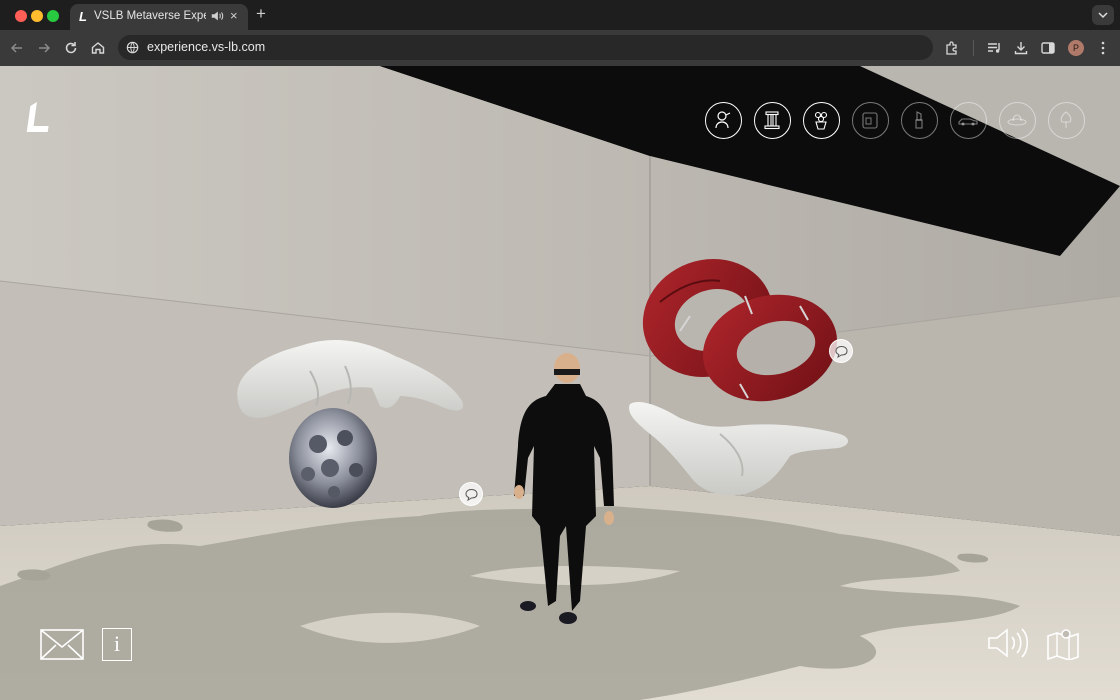  I want to click on tree-icon, so click(1066, 119).